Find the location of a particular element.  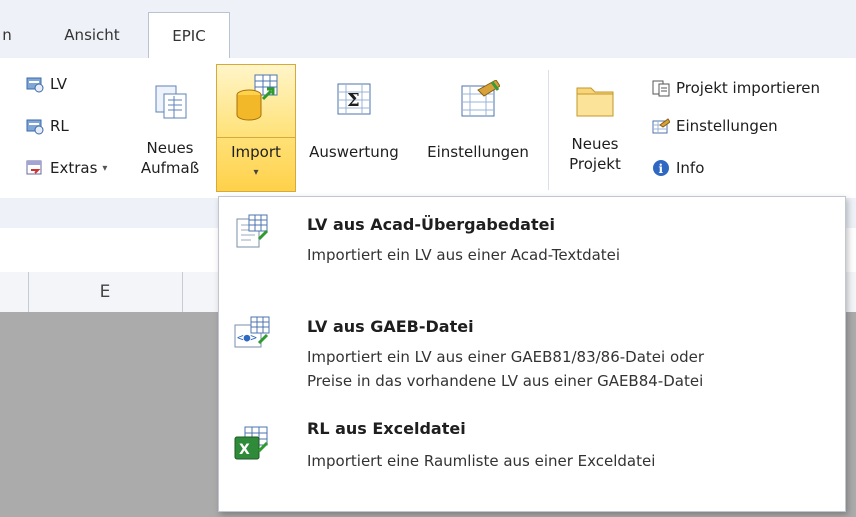

neues-projekt-button: Neues Projekt is located at coordinates (595, 125).